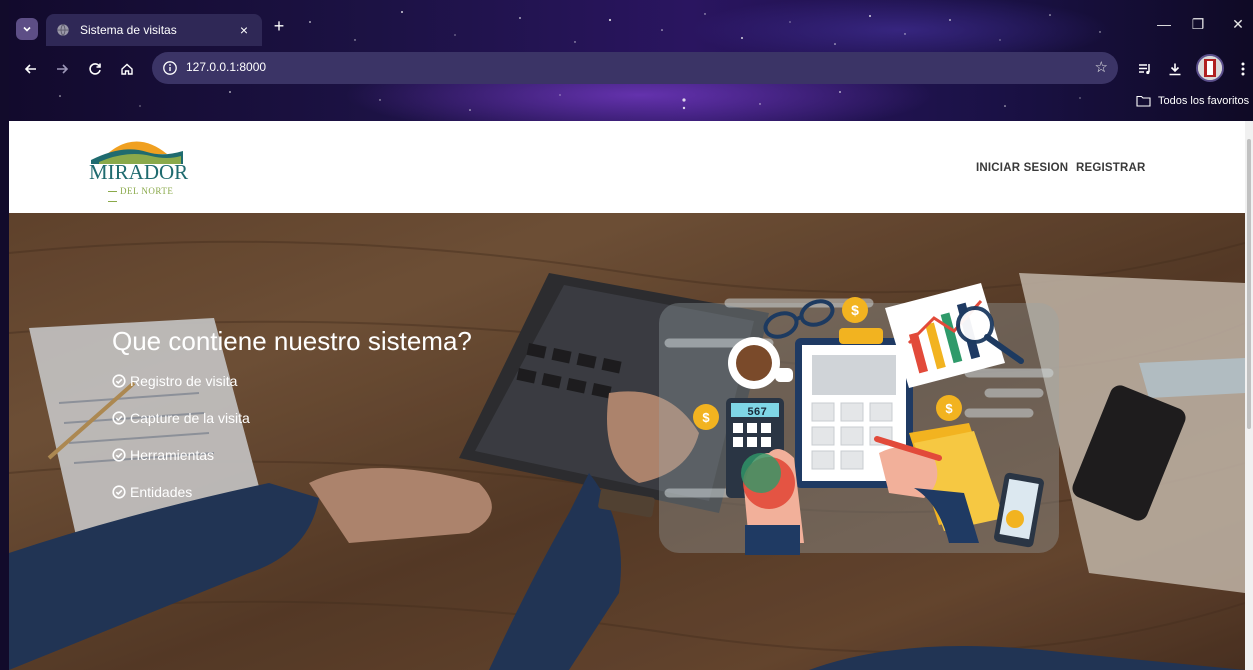  What do you see at coordinates (1164, 24) in the screenshot?
I see `minimize-button: —` at bounding box center [1164, 24].